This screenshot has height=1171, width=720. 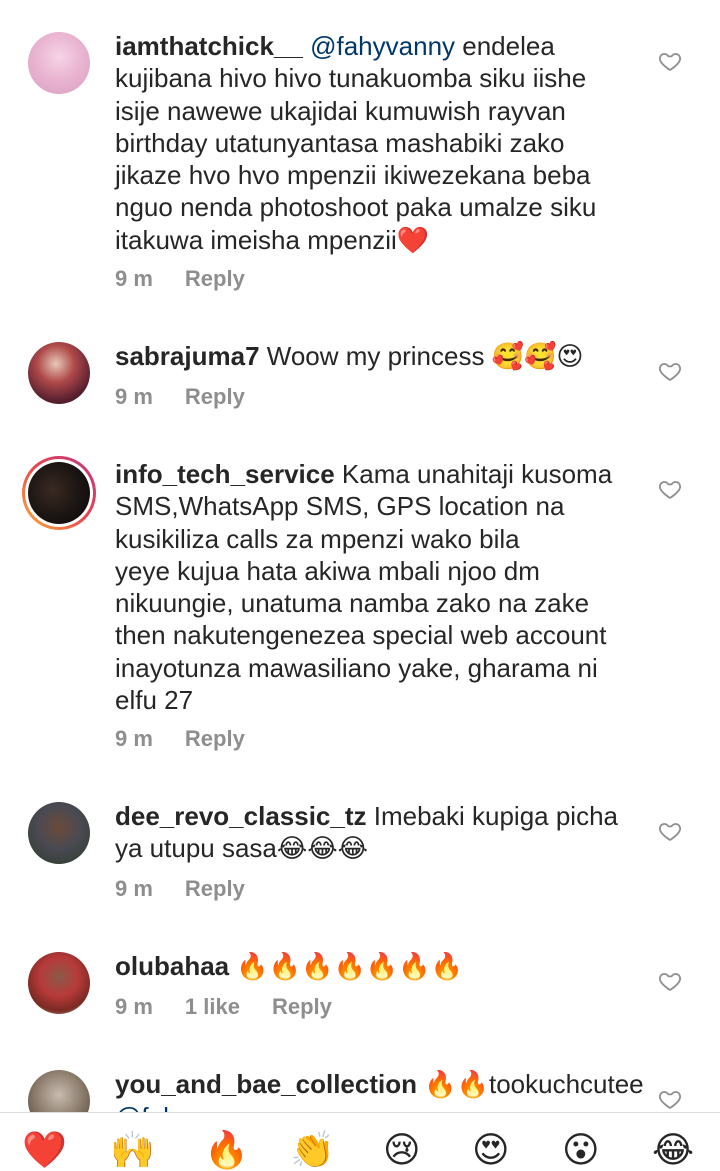 What do you see at coordinates (673, 1151) in the screenshot?
I see `tears-of-joy-emoji-button: 😂` at bounding box center [673, 1151].